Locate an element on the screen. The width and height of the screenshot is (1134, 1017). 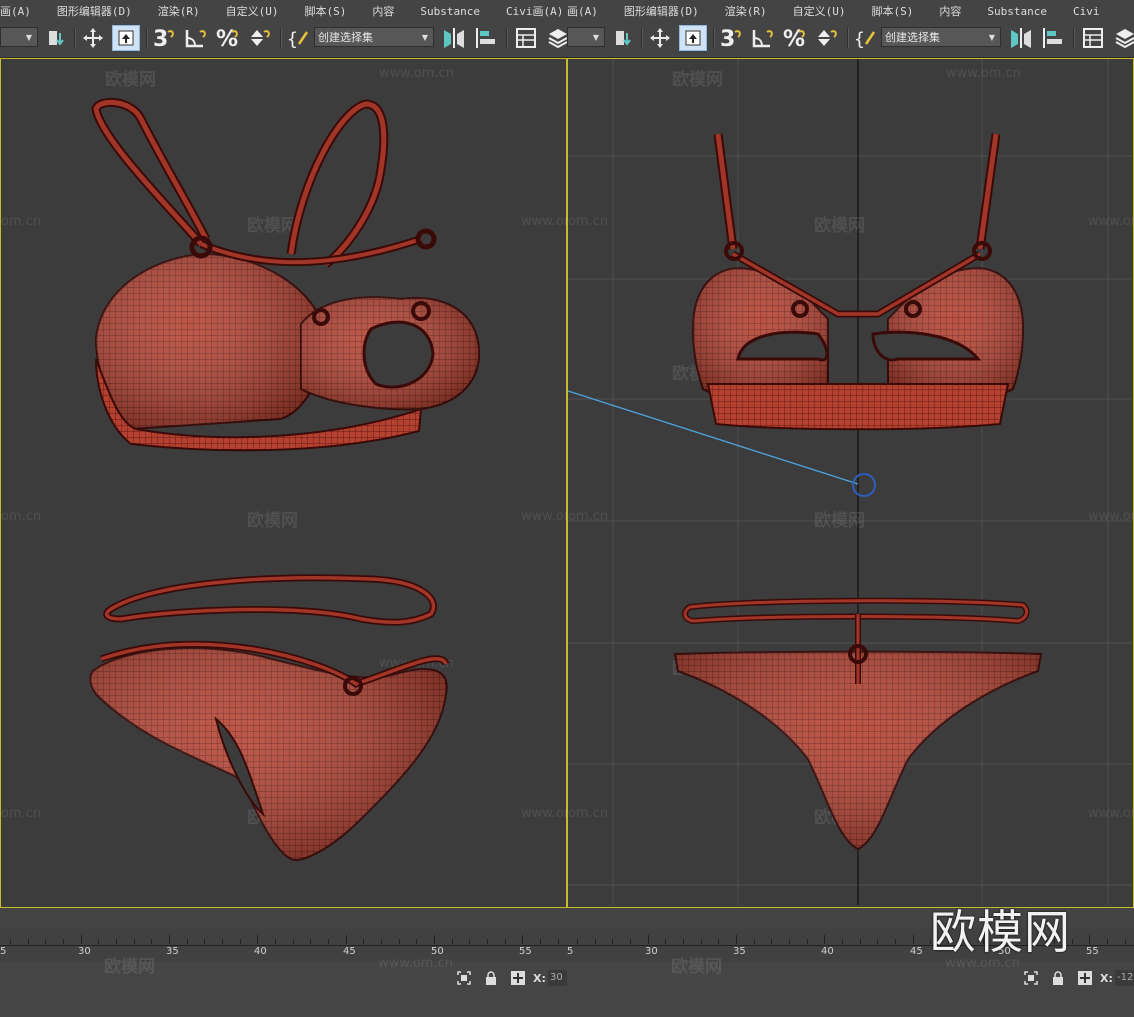
watermark-url: www.om.cn is located at coordinates (415, 963).